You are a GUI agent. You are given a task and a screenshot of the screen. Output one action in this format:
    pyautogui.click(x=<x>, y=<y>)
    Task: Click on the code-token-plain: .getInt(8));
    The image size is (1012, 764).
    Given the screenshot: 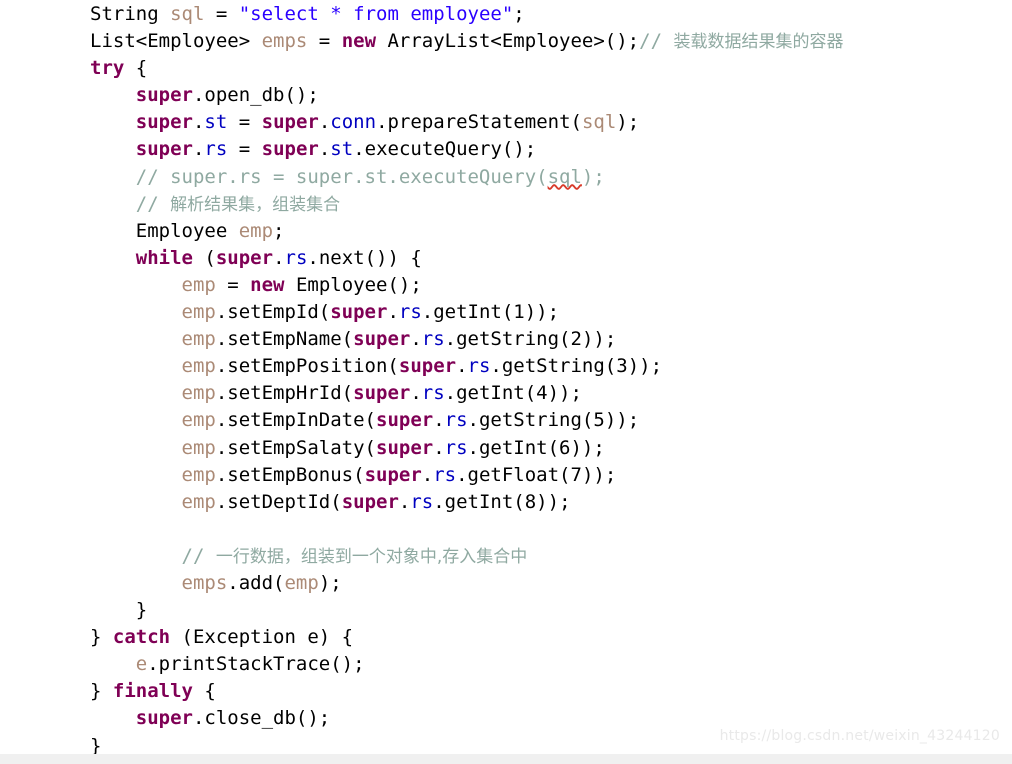 What is the action you would take?
    pyautogui.click(x=502, y=501)
    